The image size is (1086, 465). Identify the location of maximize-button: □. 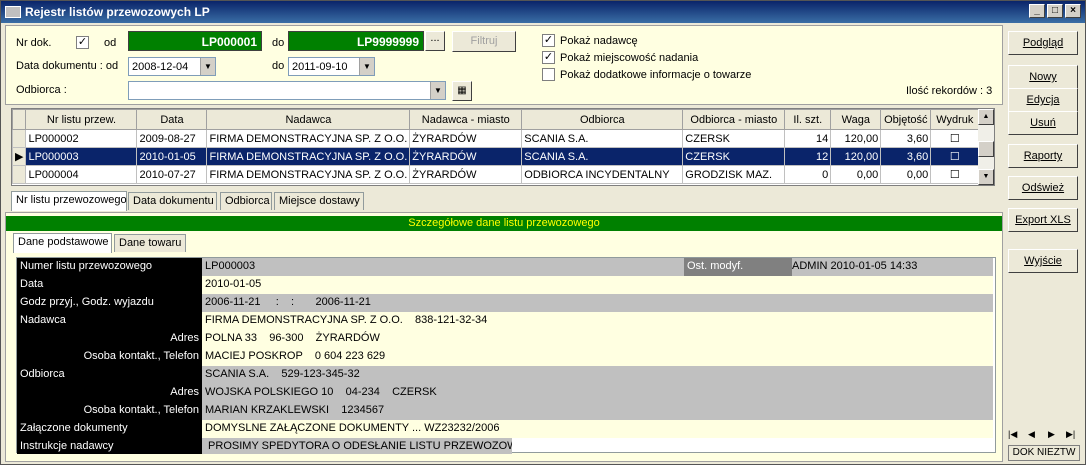
(1055, 11).